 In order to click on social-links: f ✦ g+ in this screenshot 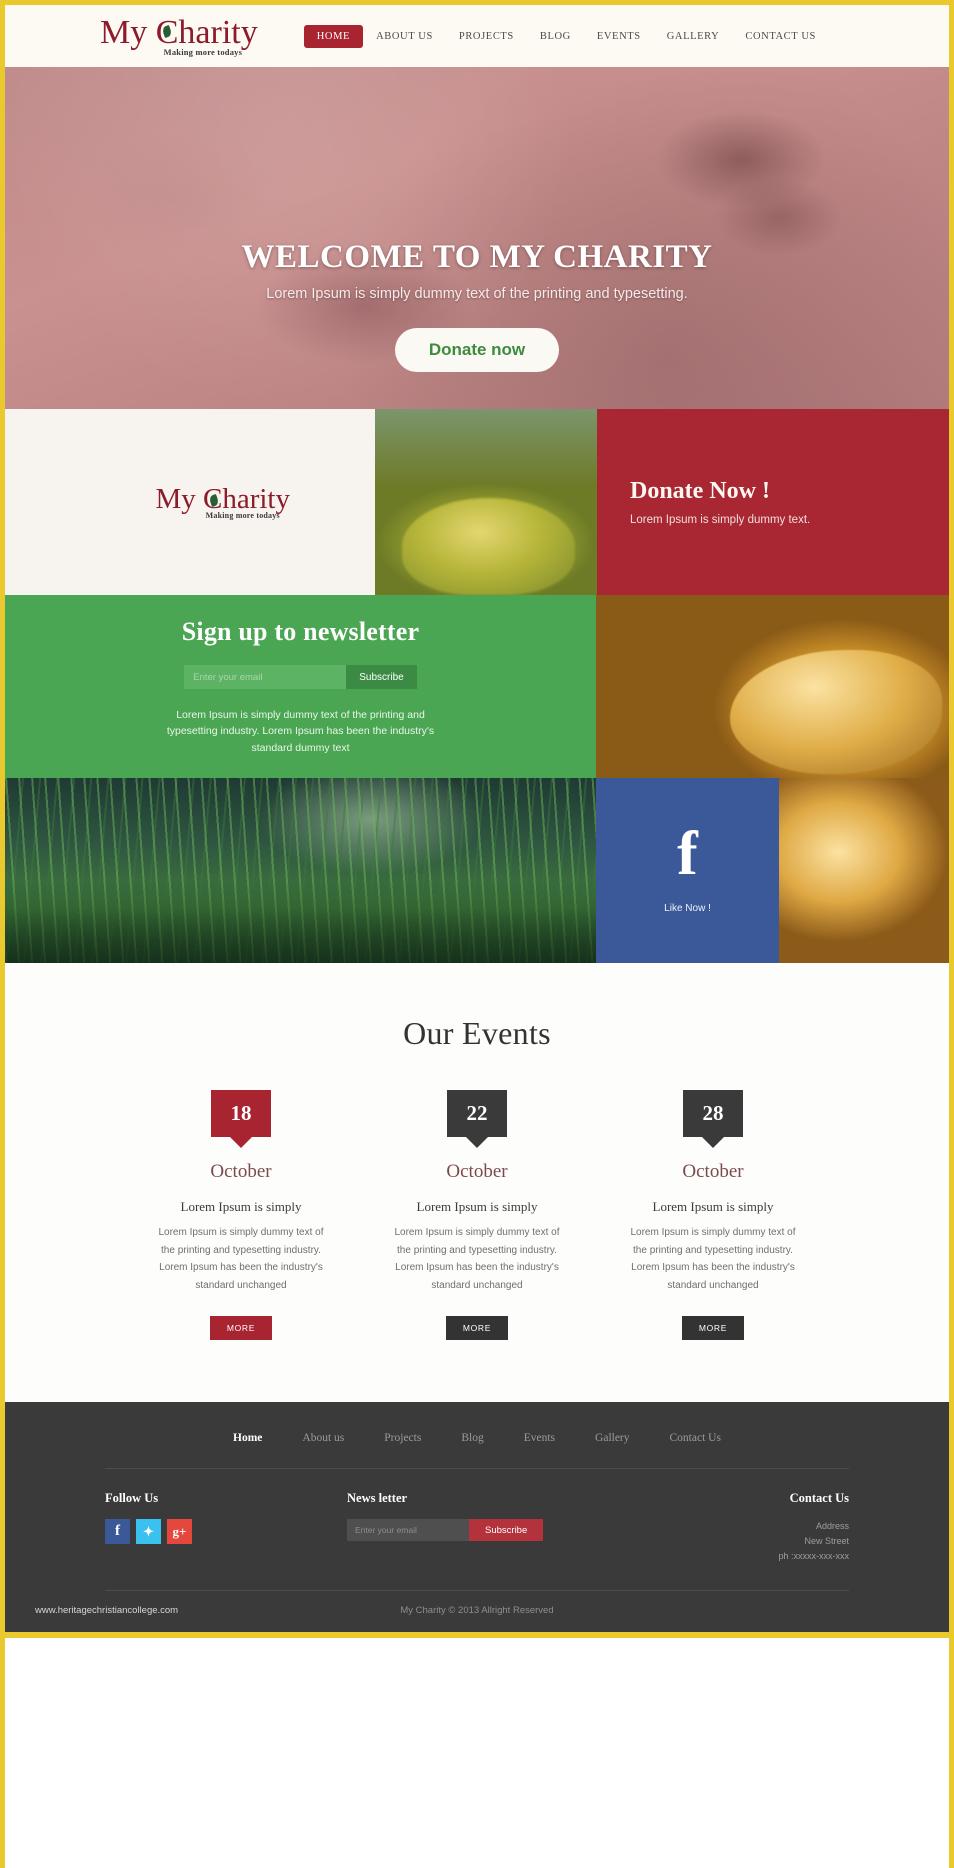, I will do `click(226, 1531)`.